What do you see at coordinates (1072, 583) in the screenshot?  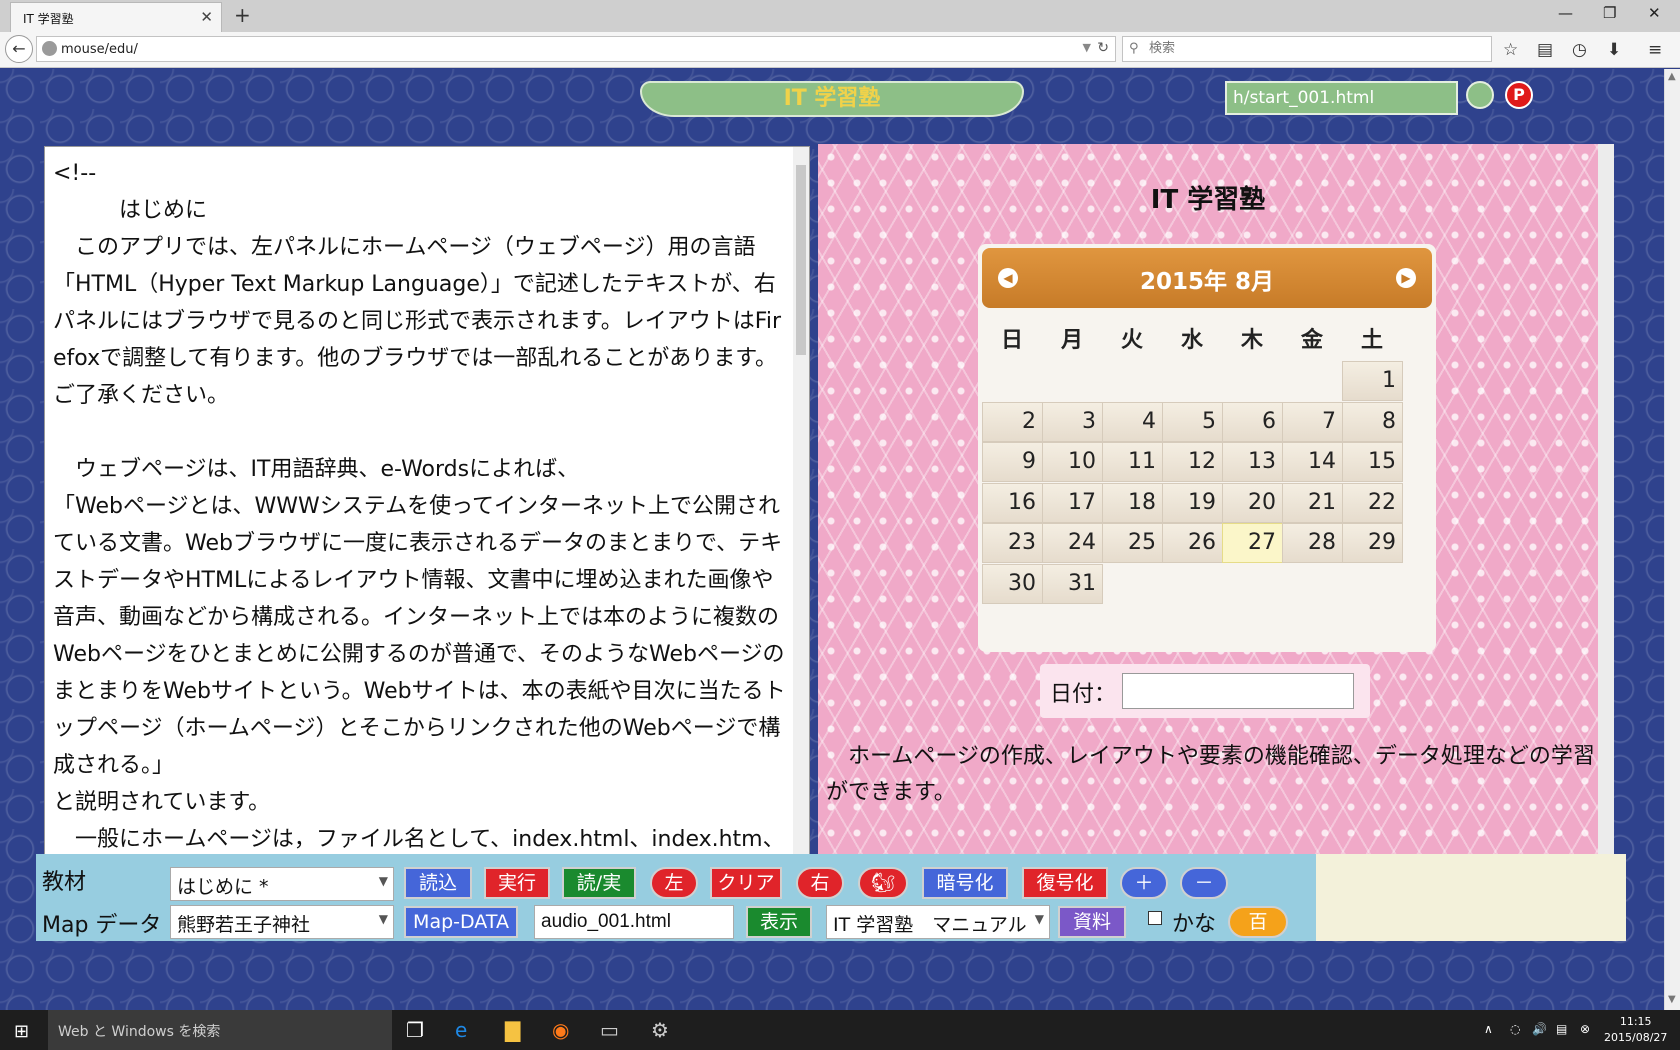 I see `calendar-day: 31` at bounding box center [1072, 583].